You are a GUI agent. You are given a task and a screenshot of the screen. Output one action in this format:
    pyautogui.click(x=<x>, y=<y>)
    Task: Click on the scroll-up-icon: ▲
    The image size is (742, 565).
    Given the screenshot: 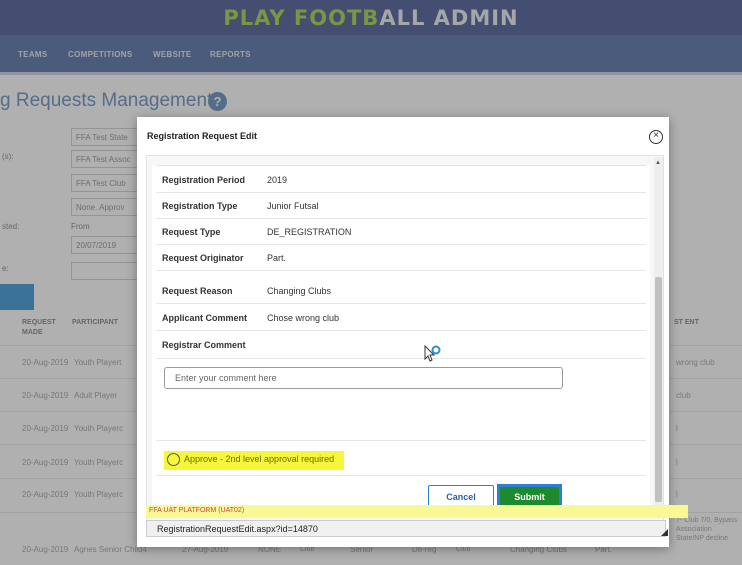 What is the action you would take?
    pyautogui.click(x=658, y=163)
    